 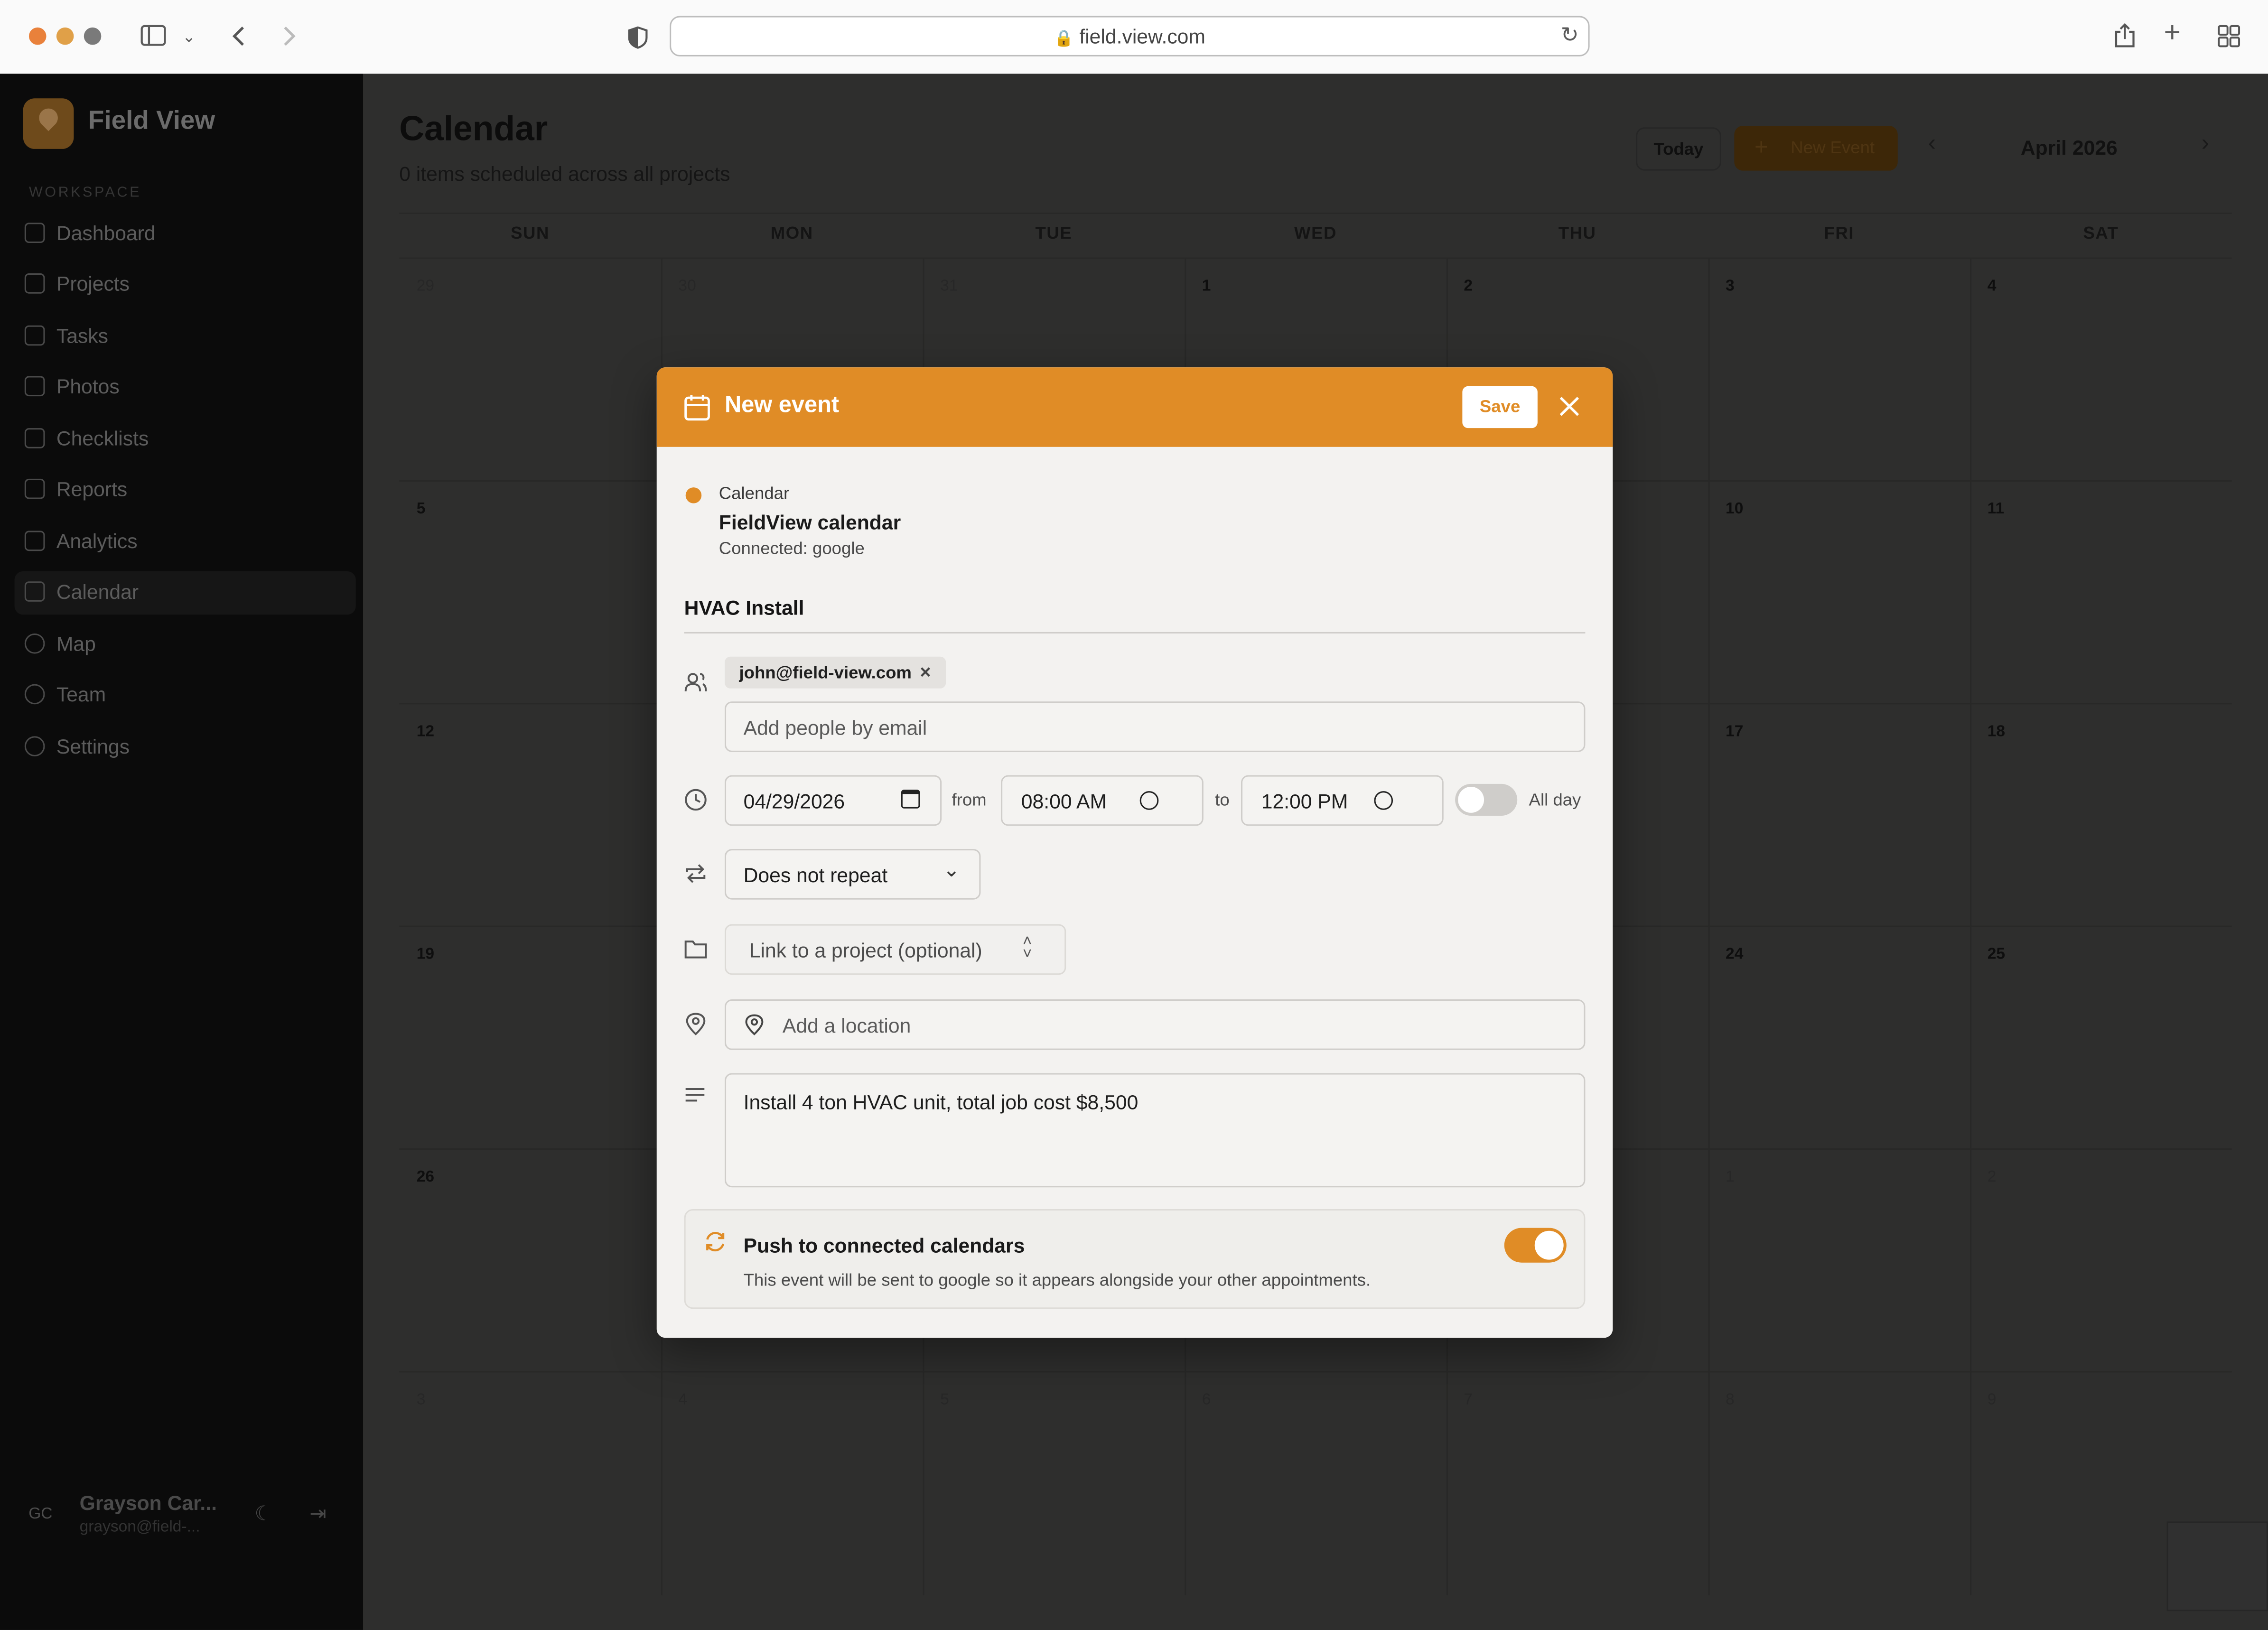 I want to click on workspace-label: WORKSPACE, so click(x=85, y=193).